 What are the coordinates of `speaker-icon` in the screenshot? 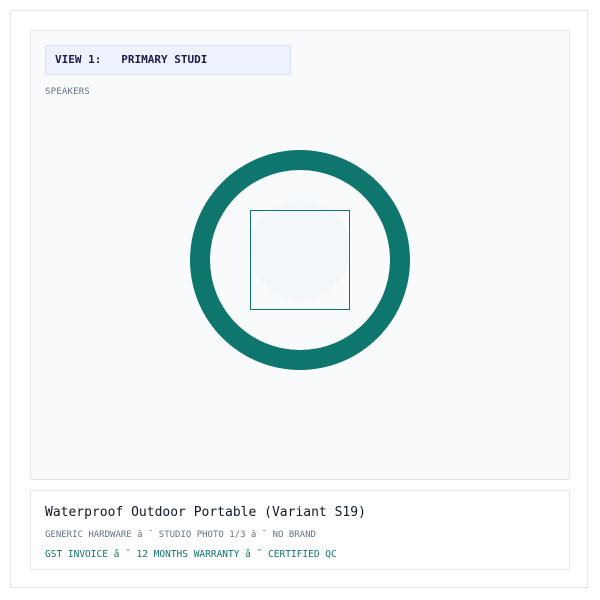 It's located at (300, 260).